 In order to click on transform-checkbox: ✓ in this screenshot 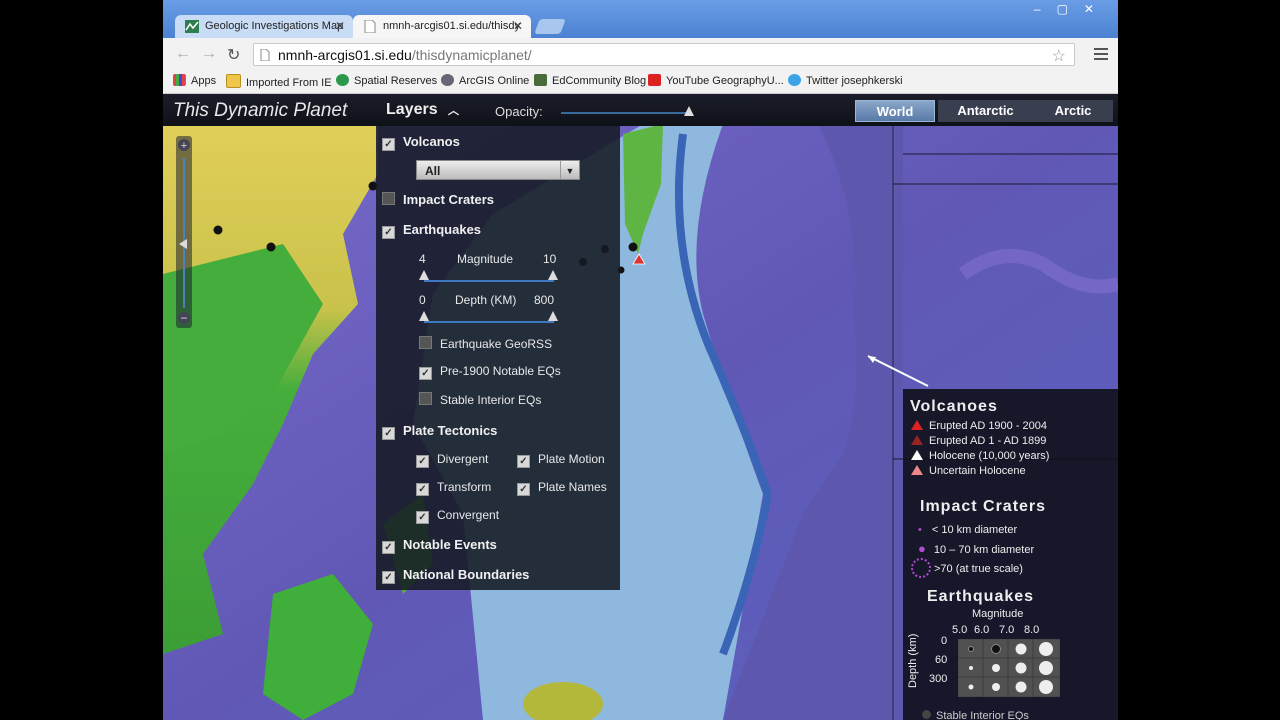, I will do `click(422, 489)`.